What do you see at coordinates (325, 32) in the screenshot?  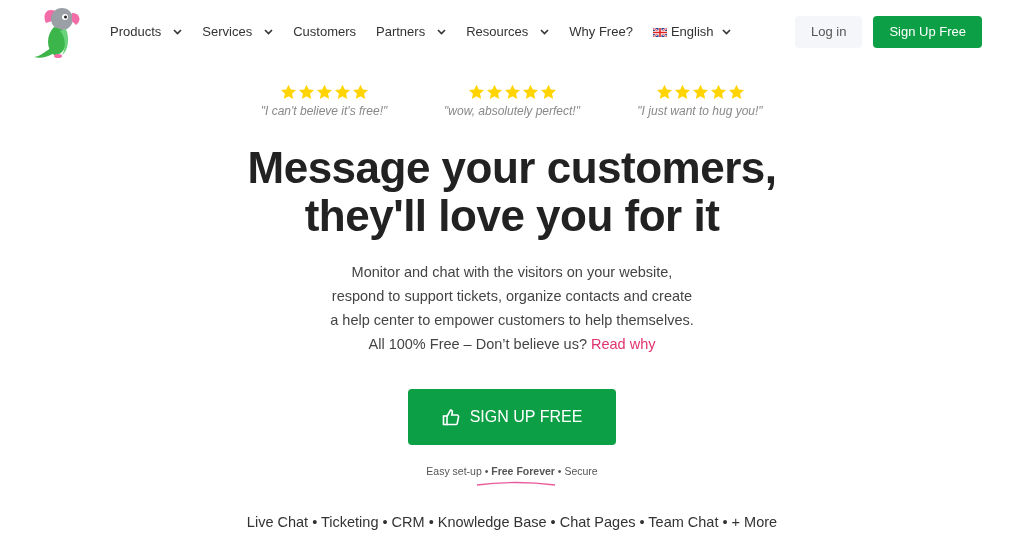 I see `nav-link: Customers` at bounding box center [325, 32].